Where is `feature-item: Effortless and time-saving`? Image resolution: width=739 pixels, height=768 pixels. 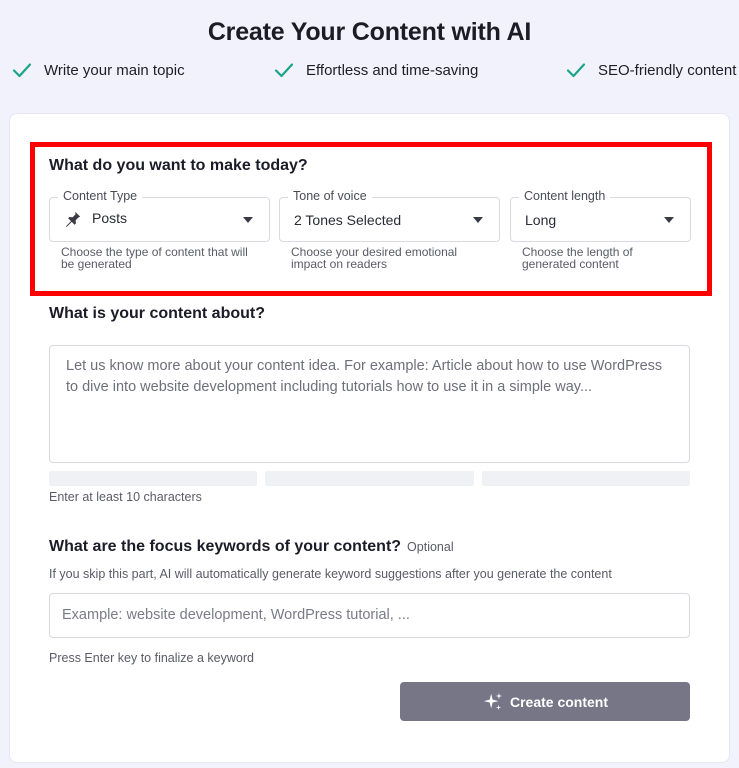 feature-item: Effortless and time-saving is located at coordinates (376, 70).